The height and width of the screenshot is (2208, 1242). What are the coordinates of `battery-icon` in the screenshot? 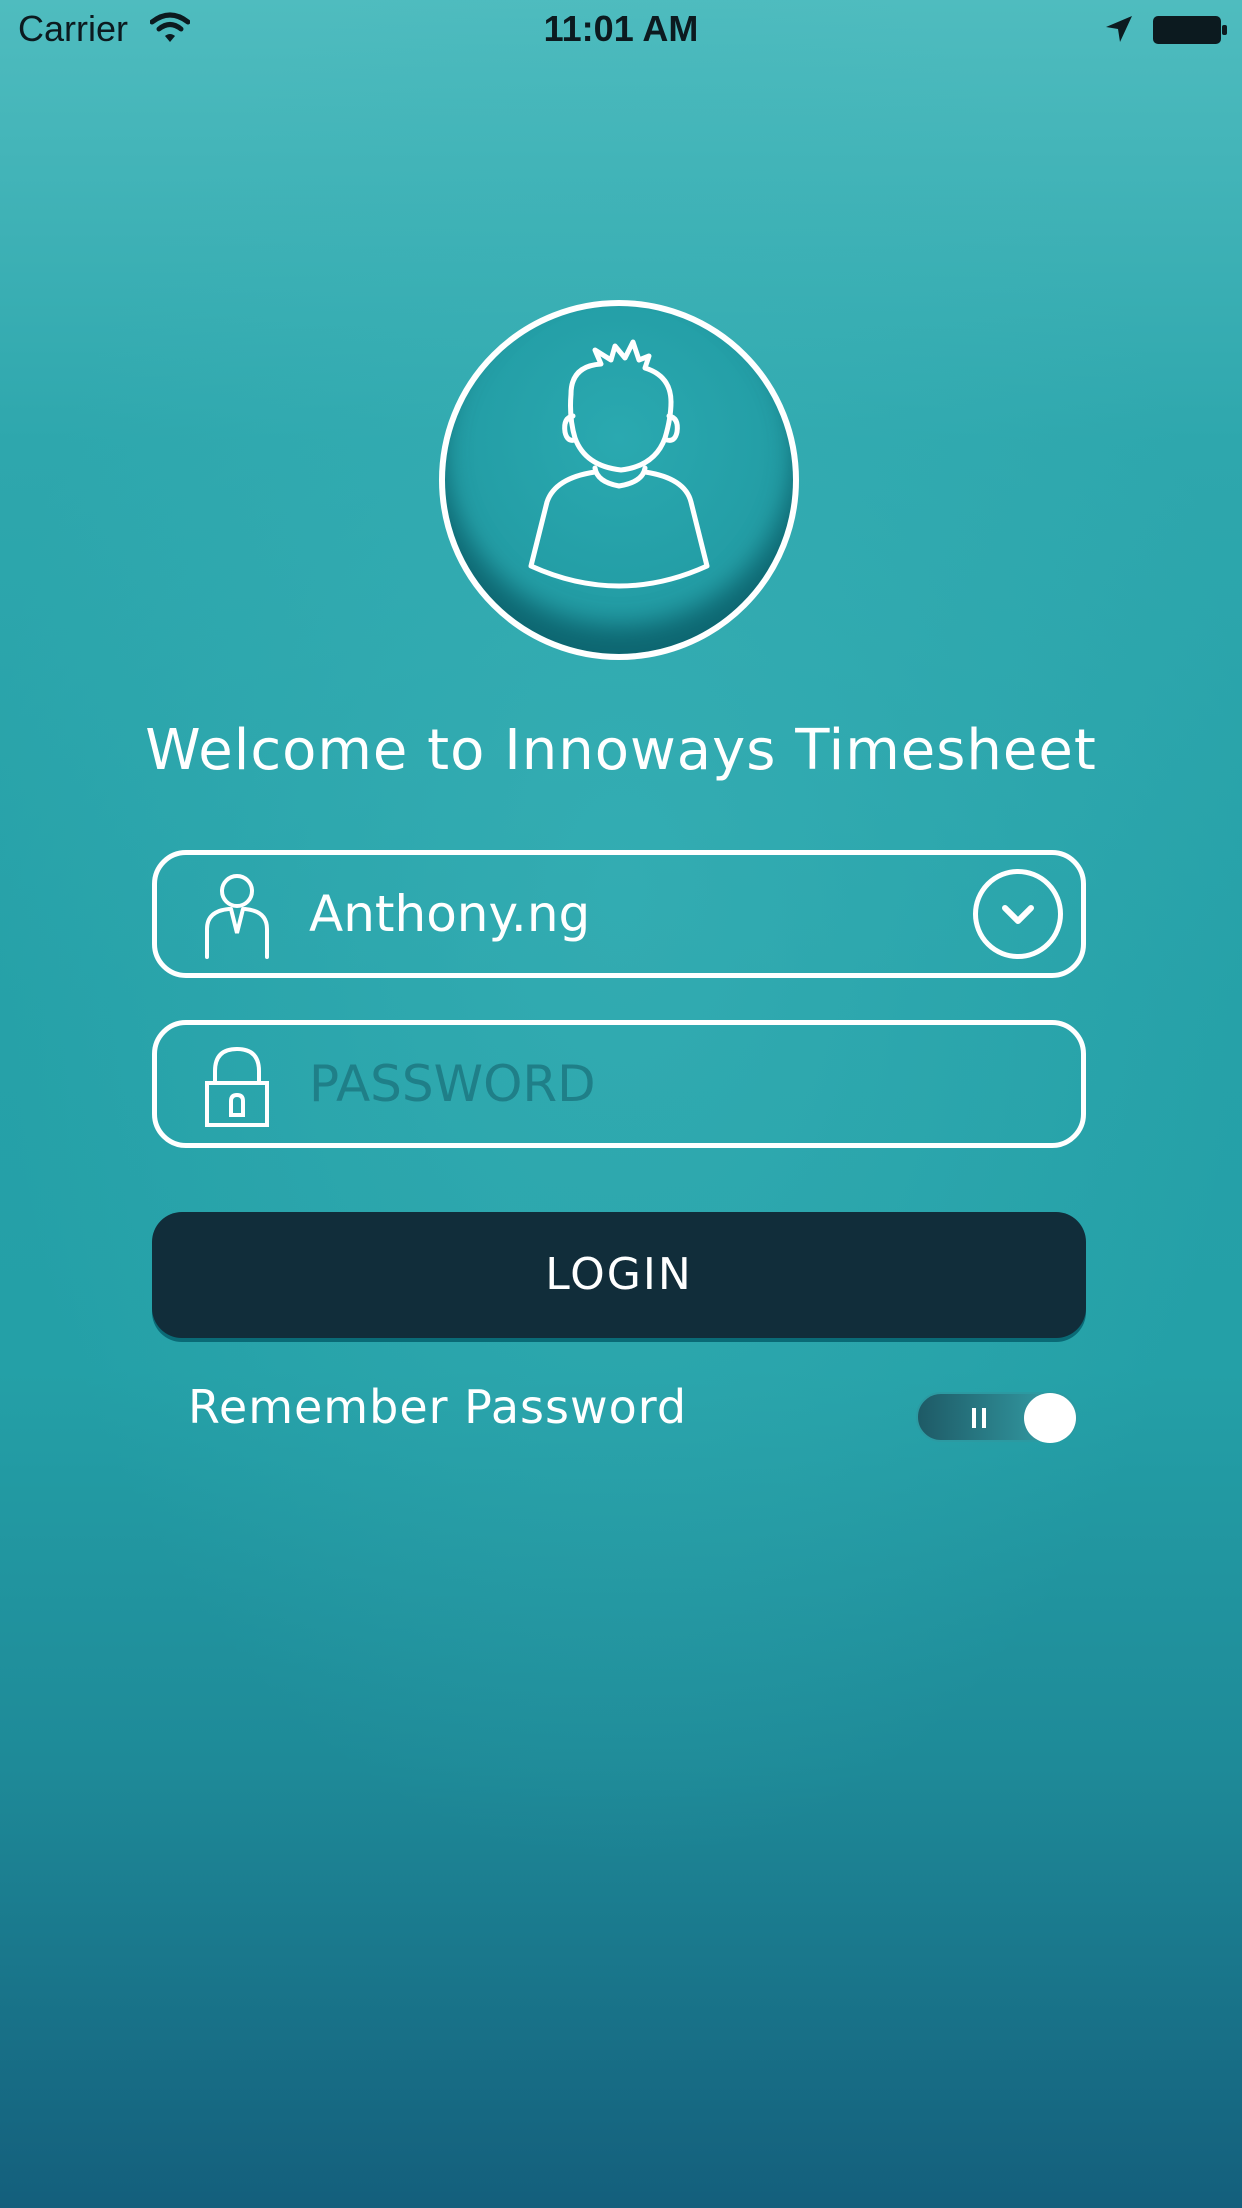 It's located at (1190, 30).